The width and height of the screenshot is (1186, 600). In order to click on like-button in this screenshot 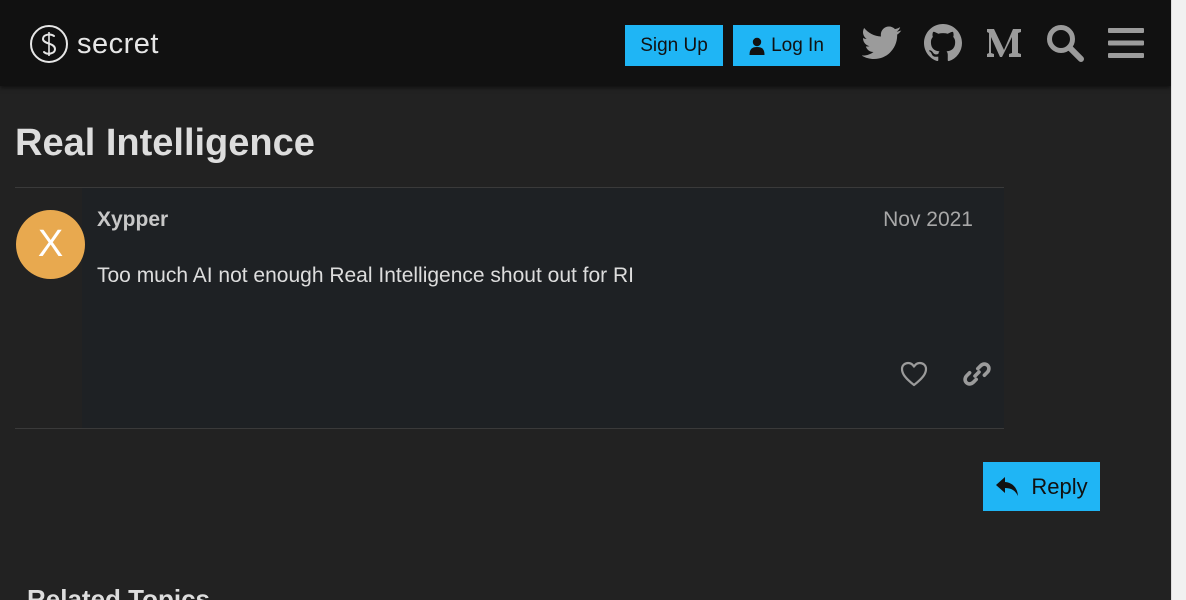, I will do `click(914, 374)`.